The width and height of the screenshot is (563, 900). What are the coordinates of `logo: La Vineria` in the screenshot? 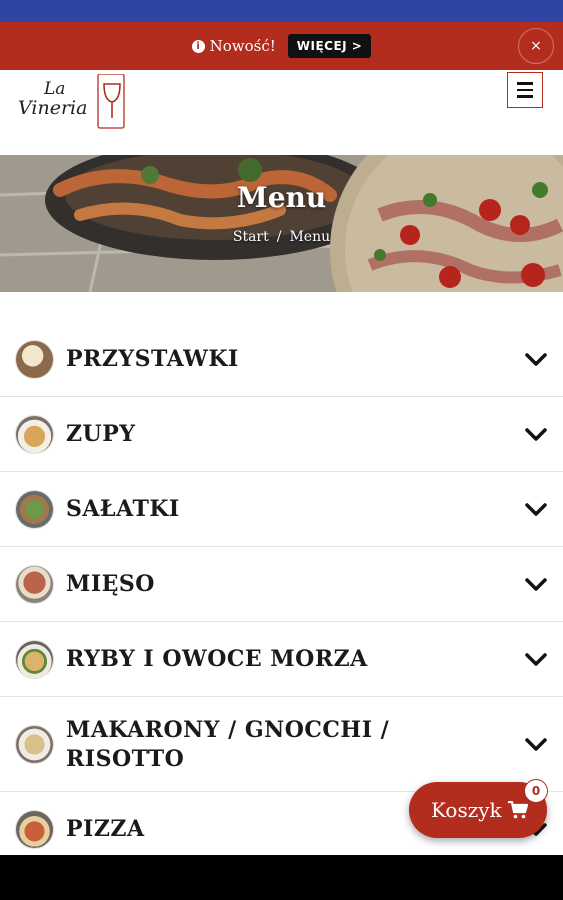 It's located at (73, 101).